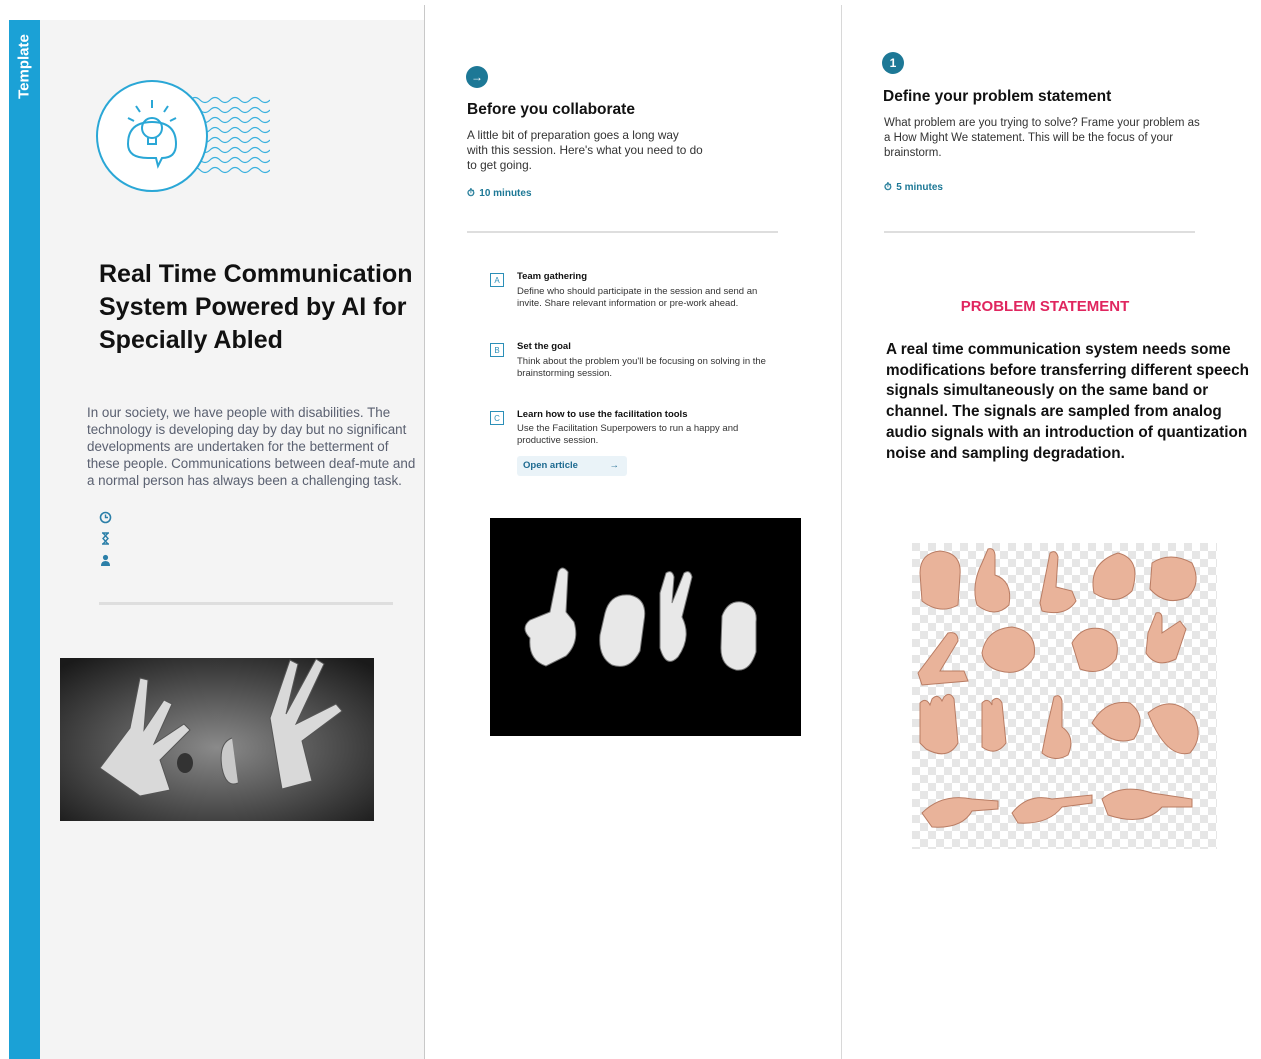 The height and width of the screenshot is (1059, 1261). Describe the element at coordinates (106, 518) in the screenshot. I see `clock-icon` at that location.